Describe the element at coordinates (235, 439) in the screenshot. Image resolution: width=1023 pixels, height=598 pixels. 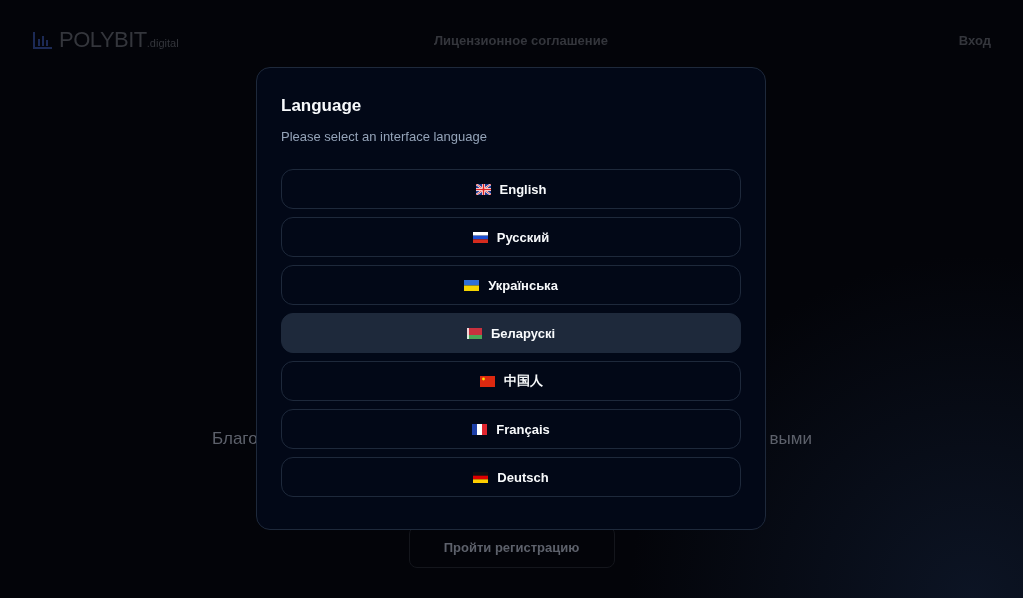
I see `hero-text: Благо` at that location.